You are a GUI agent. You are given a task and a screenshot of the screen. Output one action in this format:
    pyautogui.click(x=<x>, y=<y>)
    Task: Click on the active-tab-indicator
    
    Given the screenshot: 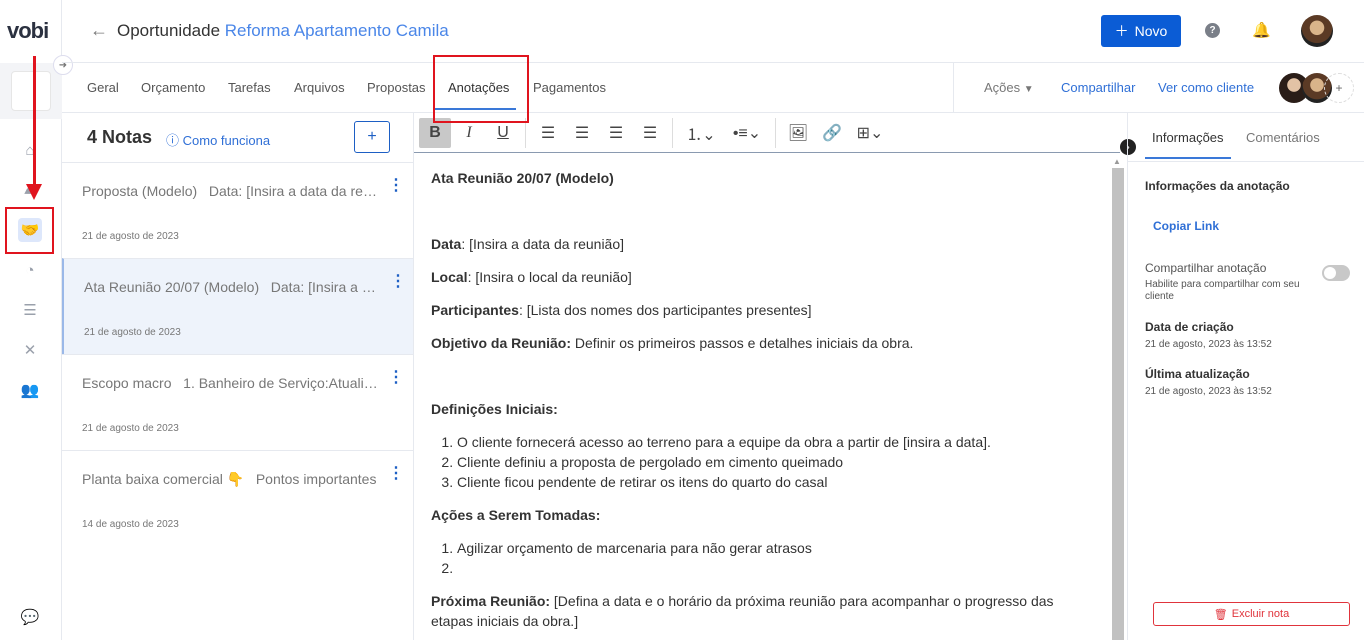 What is the action you would take?
    pyautogui.click(x=475, y=109)
    